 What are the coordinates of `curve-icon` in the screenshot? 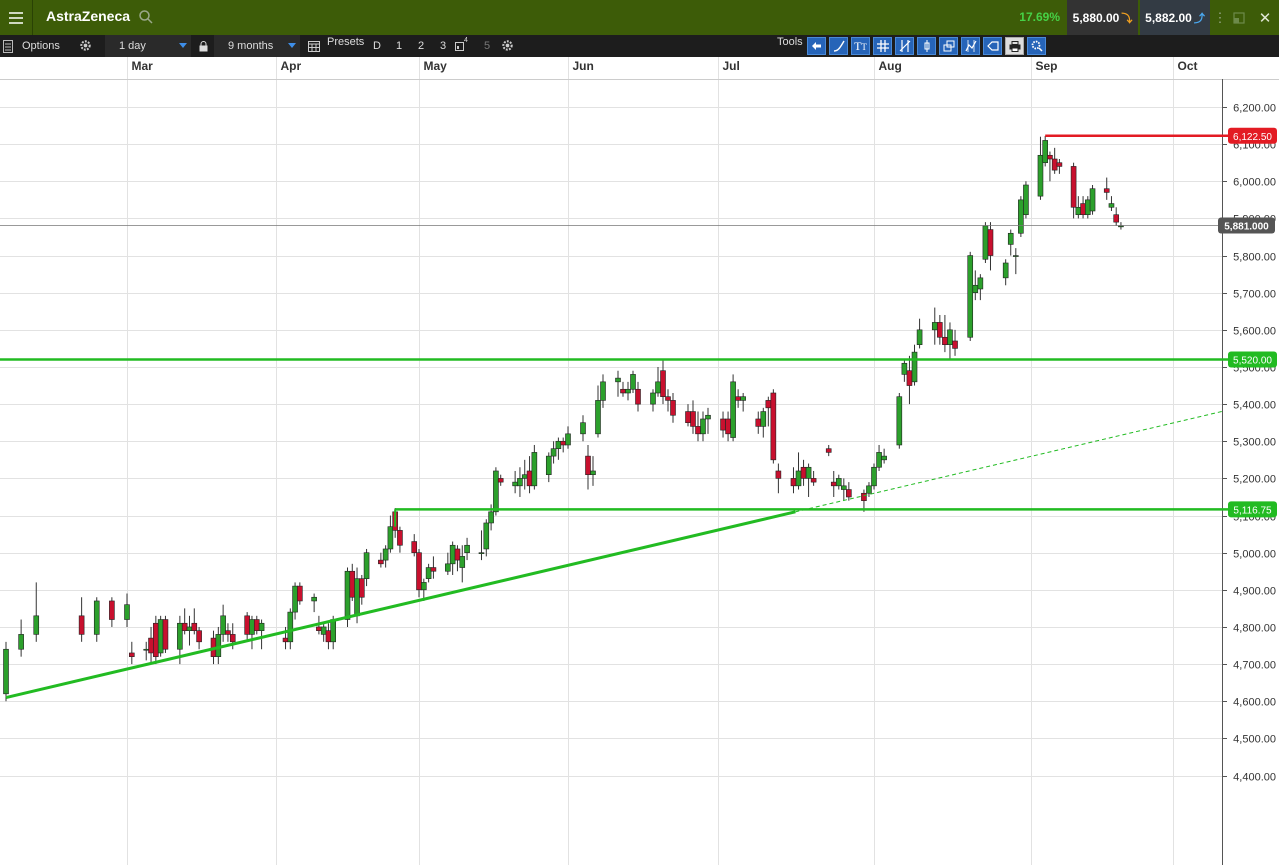 It's located at (839, 46).